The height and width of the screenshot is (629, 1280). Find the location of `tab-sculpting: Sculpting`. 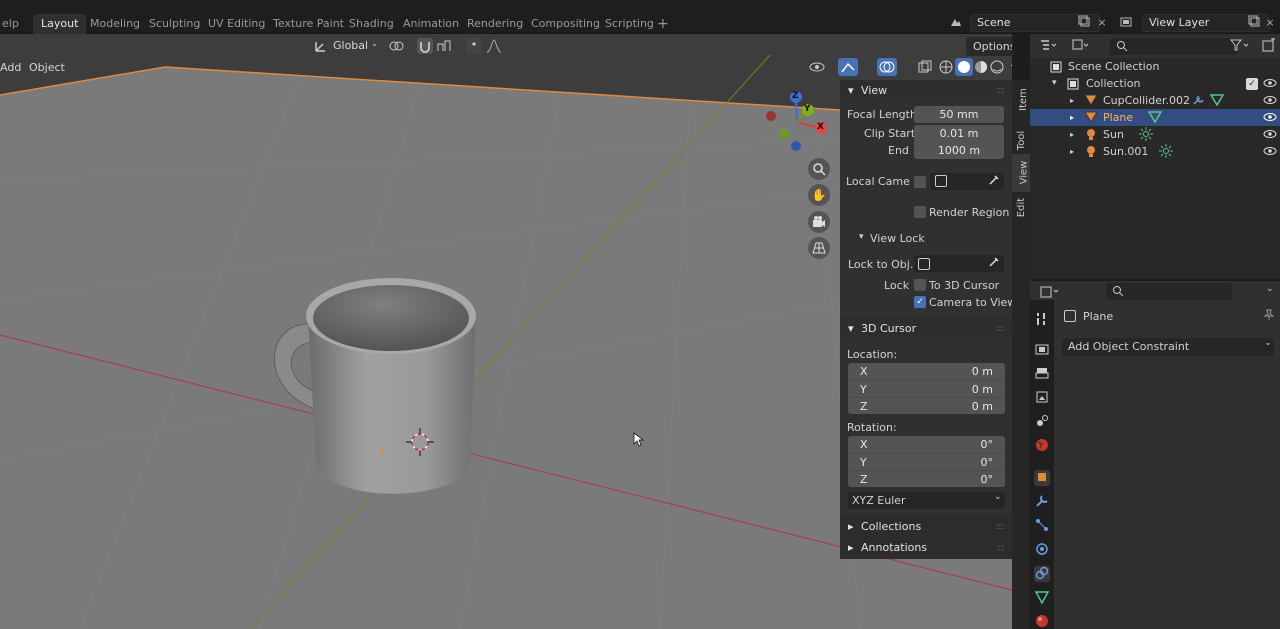

tab-sculpting: Sculpting is located at coordinates (174, 24).